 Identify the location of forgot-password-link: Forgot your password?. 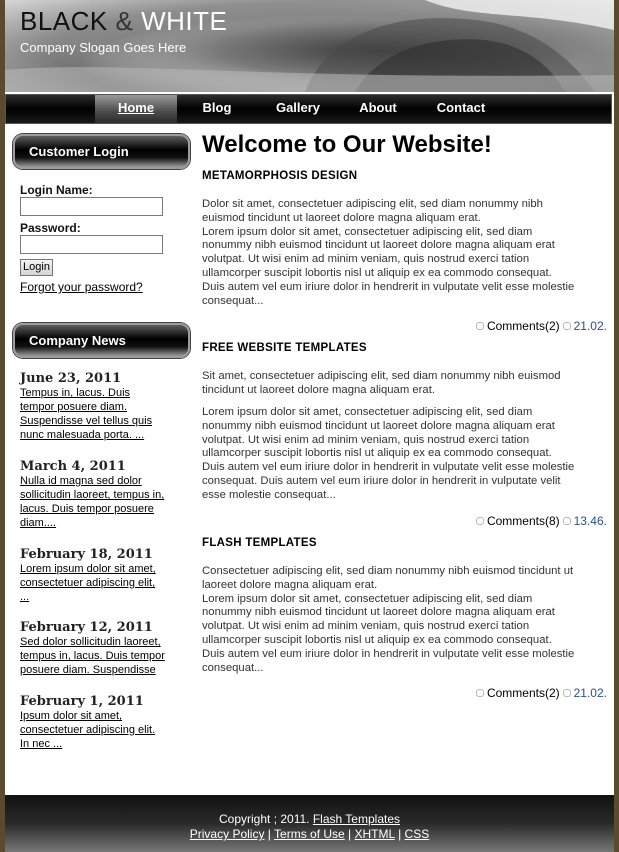
(81, 287).